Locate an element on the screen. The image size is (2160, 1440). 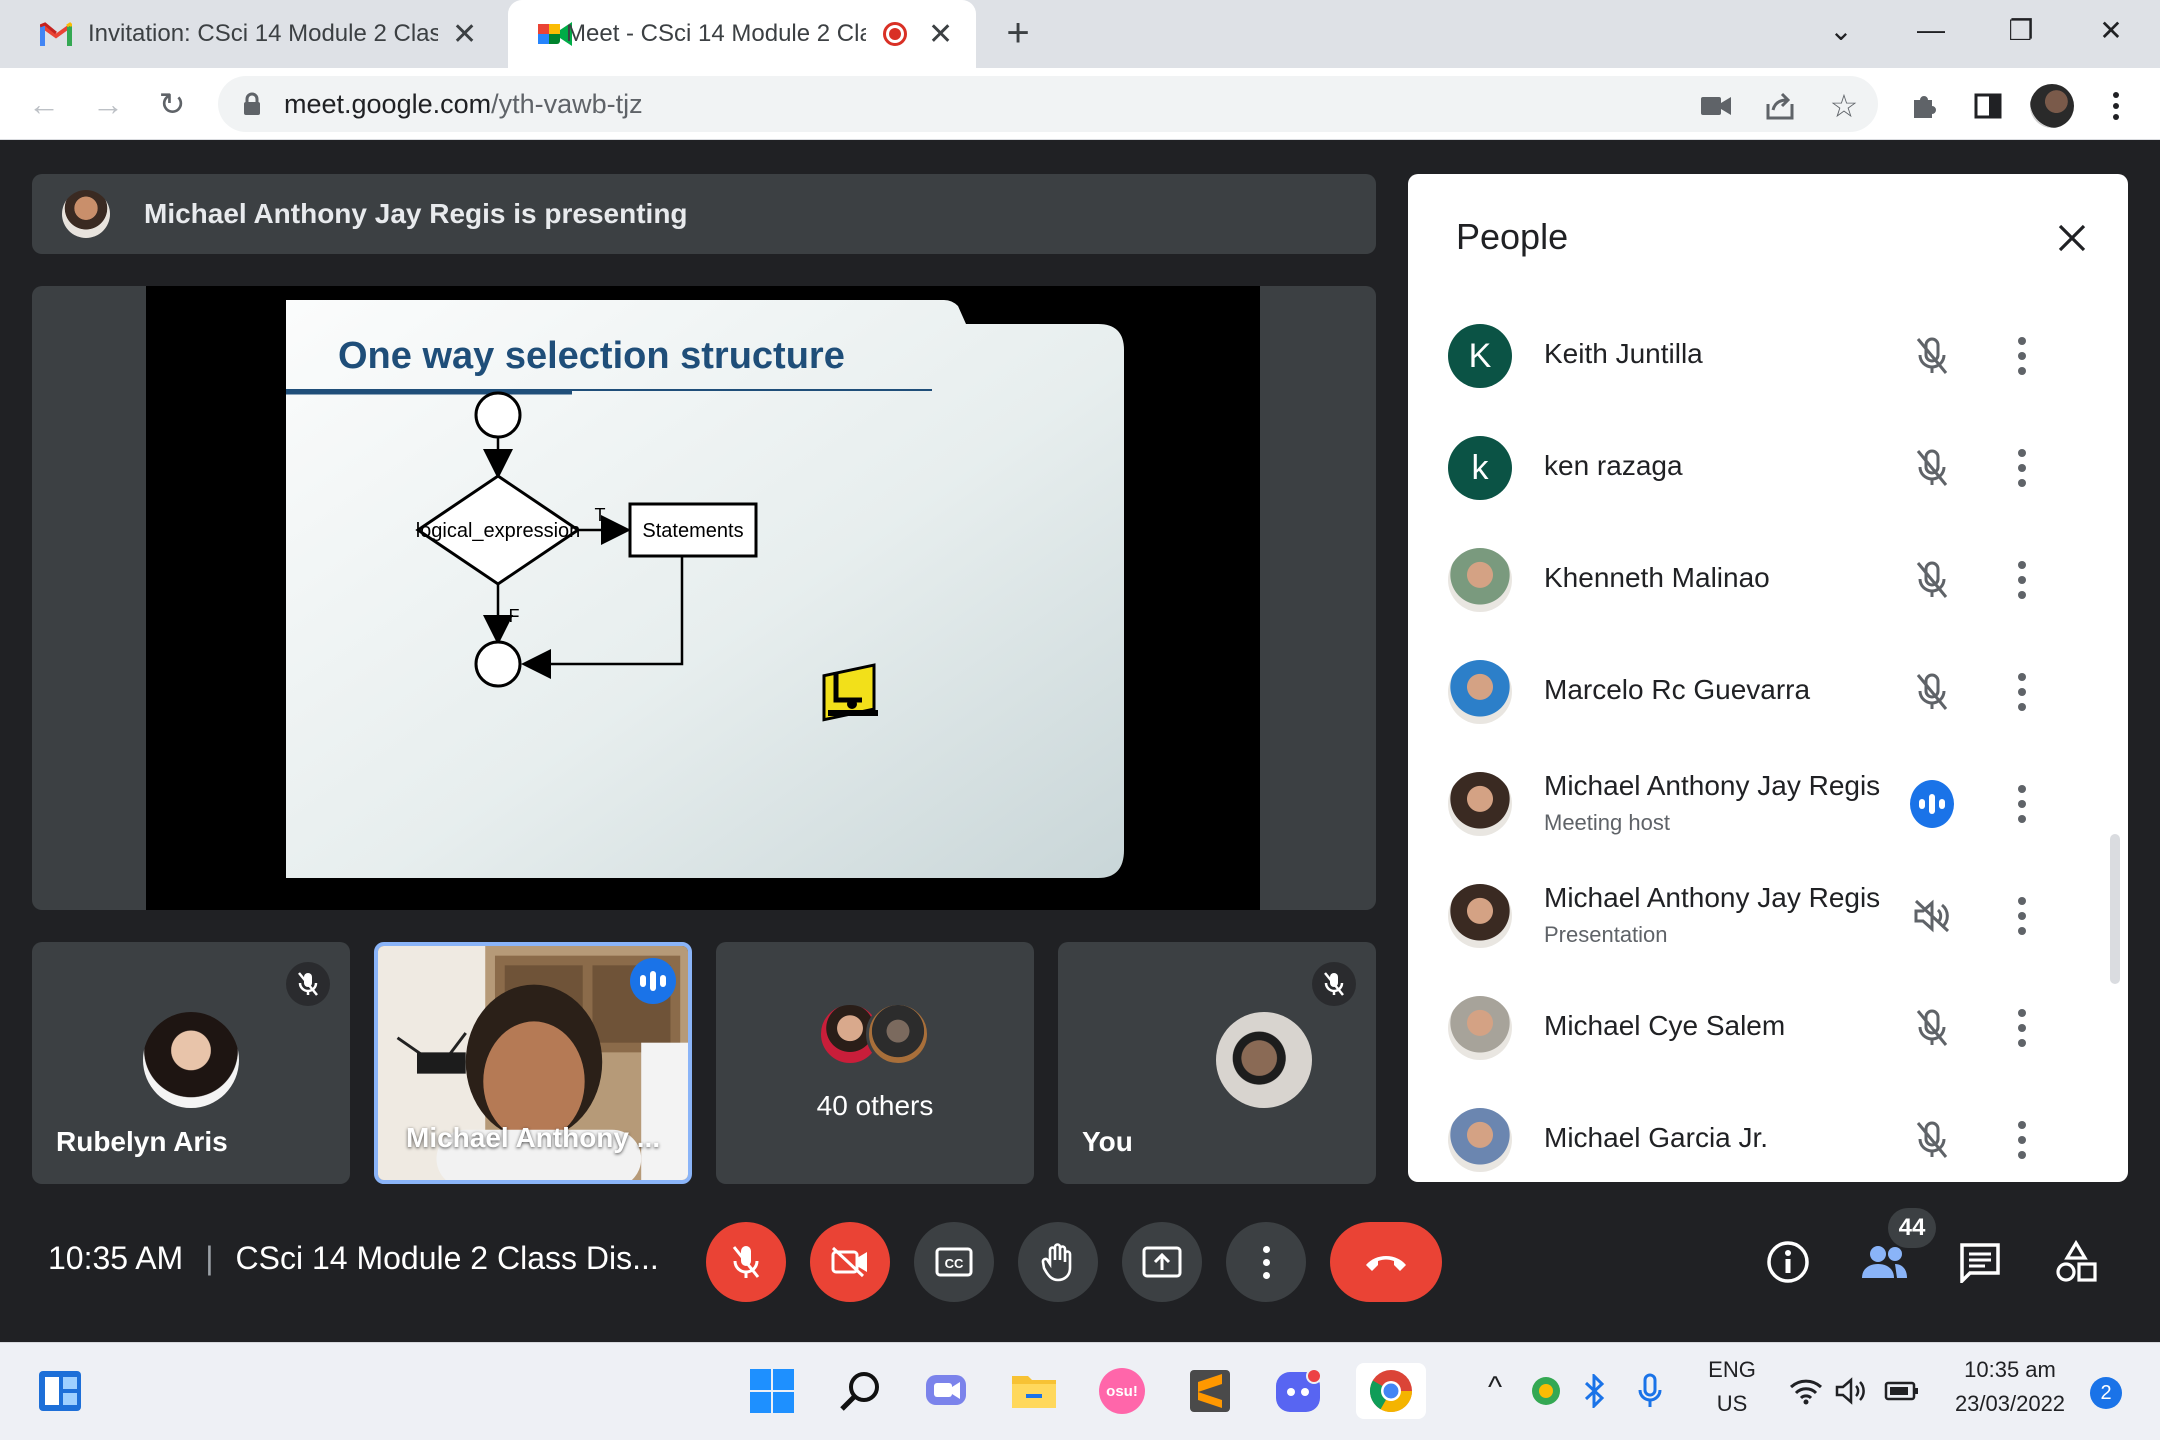
audio-off-icon is located at coordinates (1932, 916).